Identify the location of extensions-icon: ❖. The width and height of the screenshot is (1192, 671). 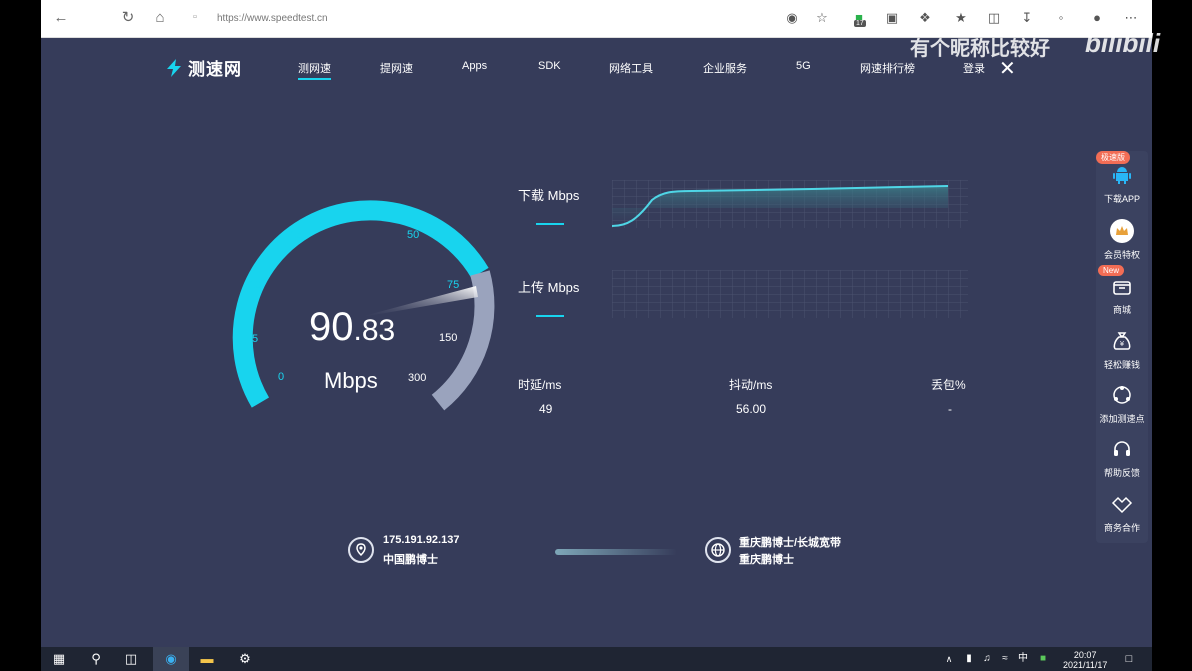
(925, 18).